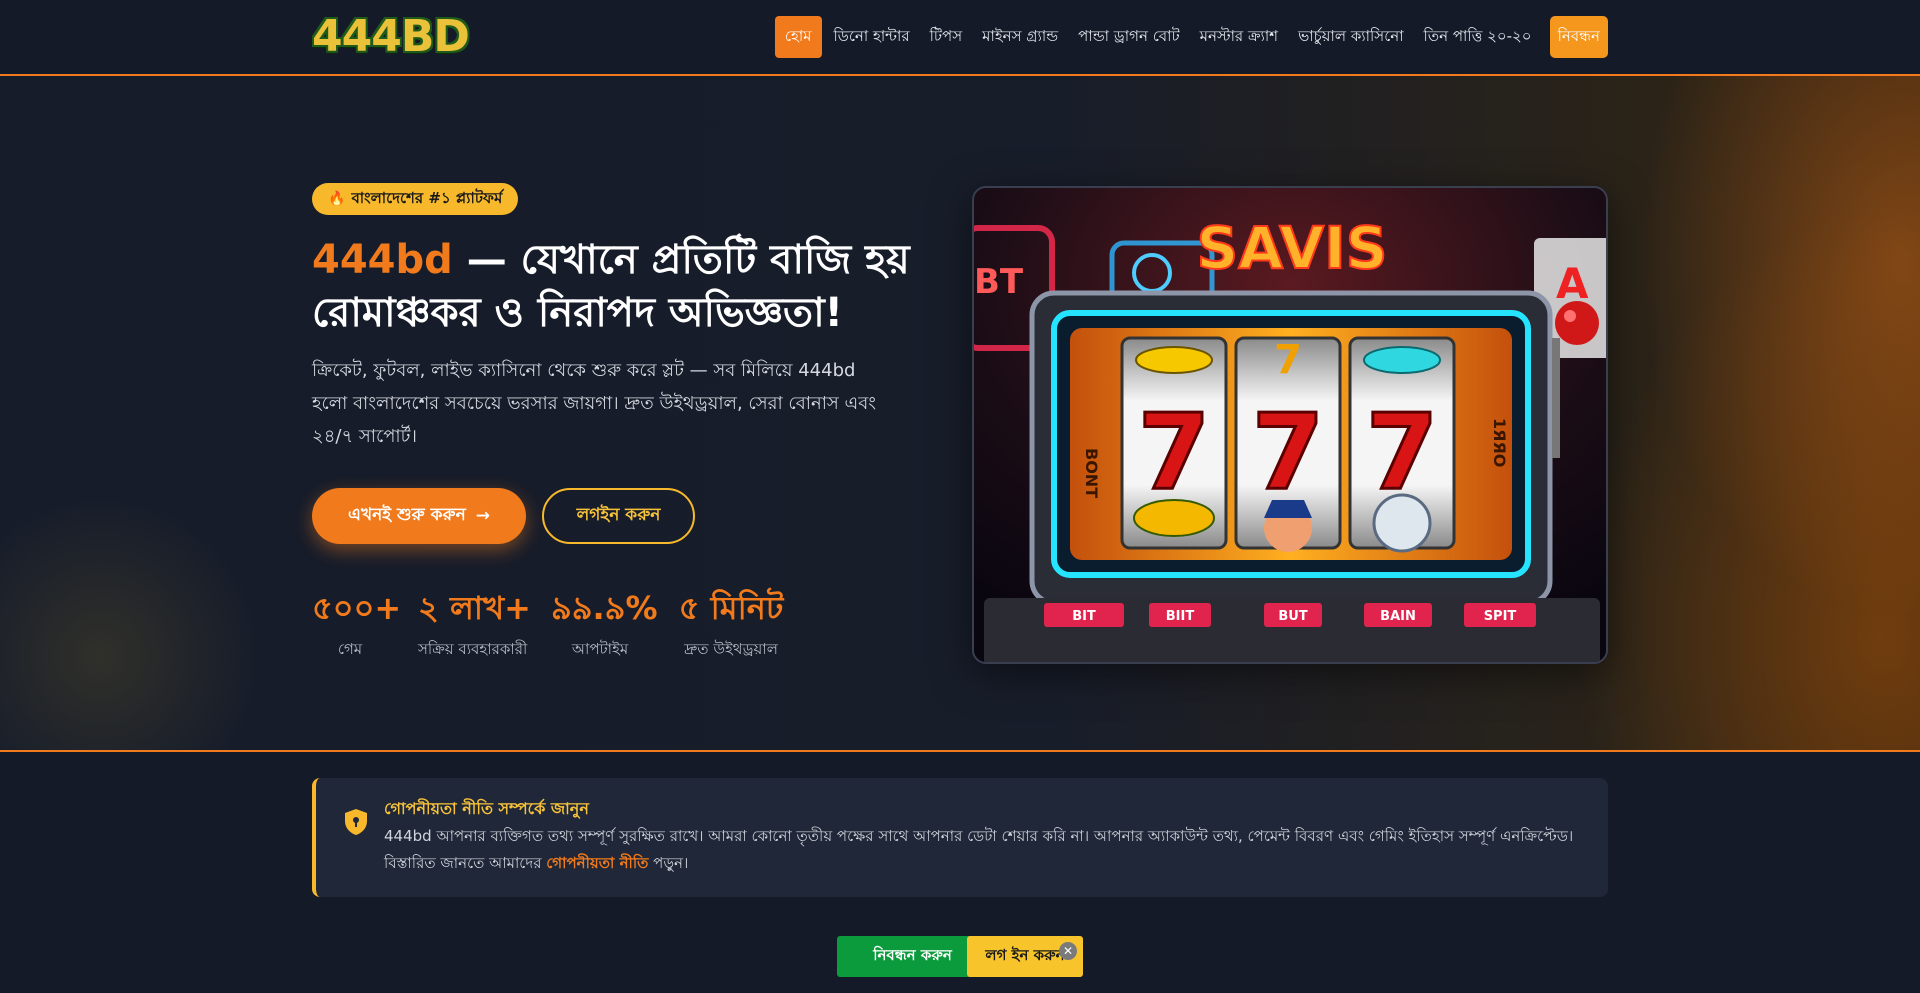 The width and height of the screenshot is (1920, 993). I want to click on stat-fast-withdrawal: ৫ মিনিট দ্রুত উইথড্রয়াল, so click(731, 625).